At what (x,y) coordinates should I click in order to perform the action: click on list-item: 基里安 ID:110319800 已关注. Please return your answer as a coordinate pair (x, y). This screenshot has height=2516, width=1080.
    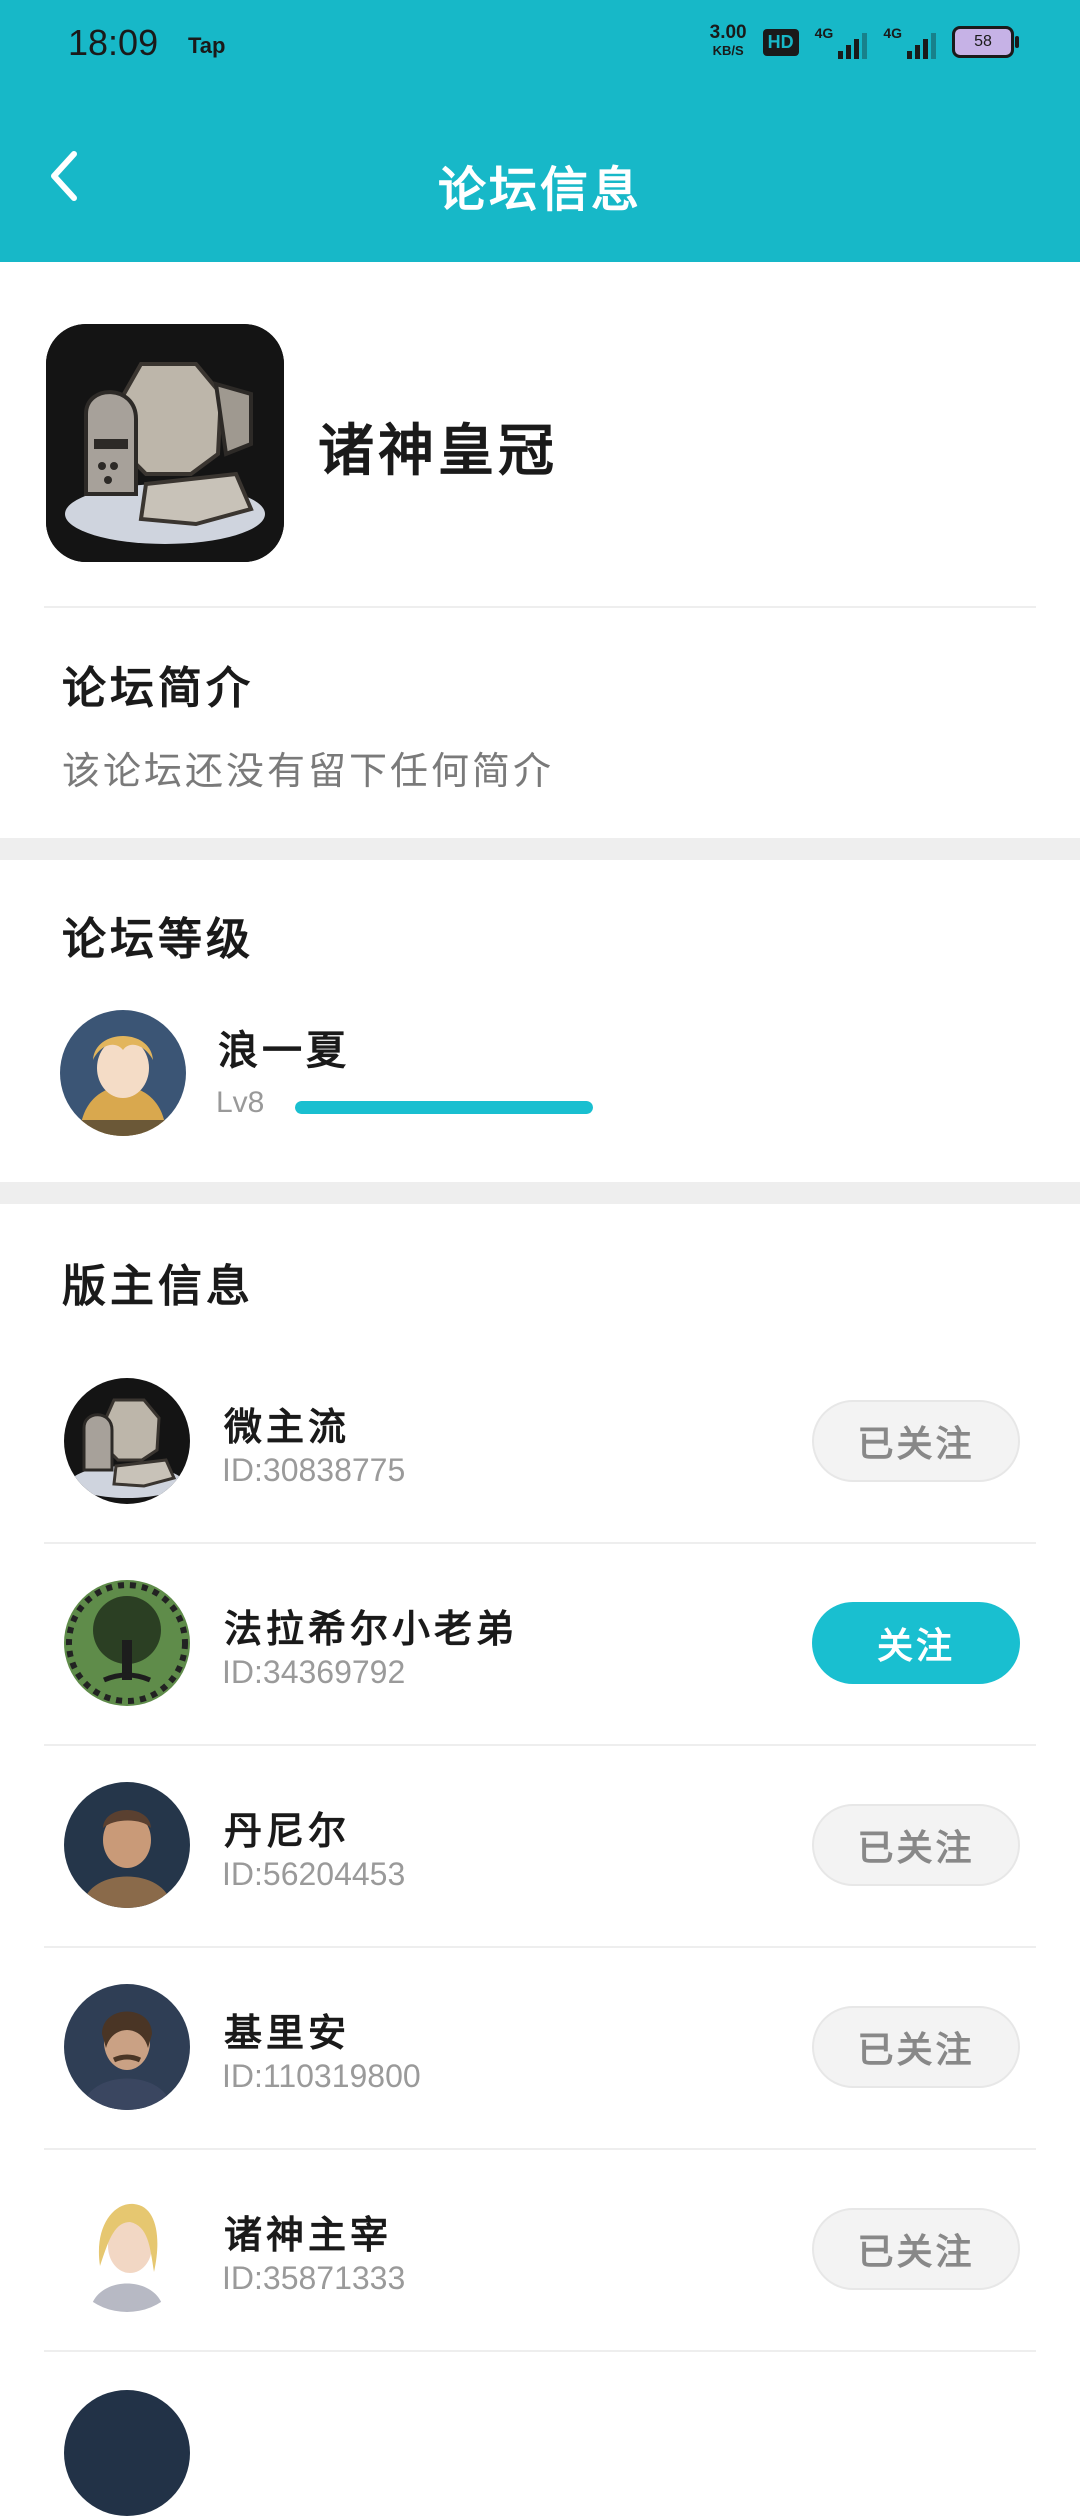
    Looking at the image, I should click on (540, 2049).